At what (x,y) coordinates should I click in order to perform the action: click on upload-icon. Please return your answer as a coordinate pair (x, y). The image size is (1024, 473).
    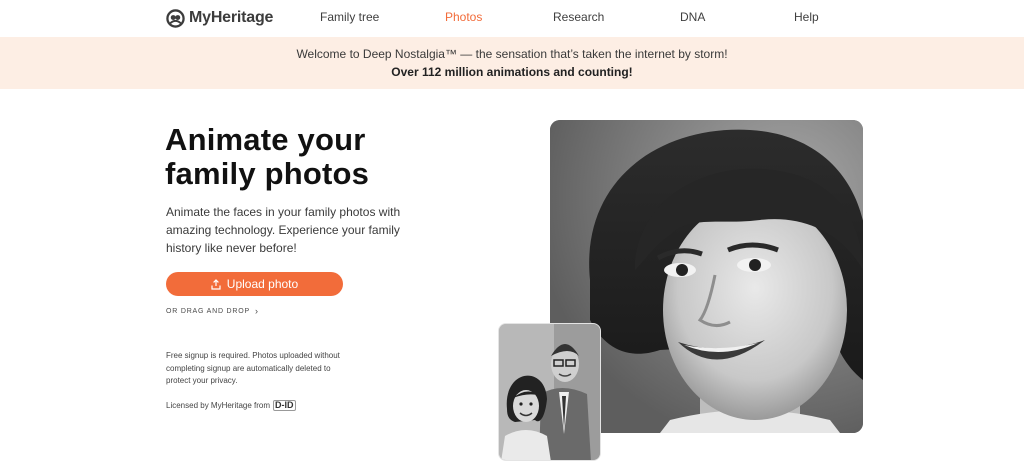
    Looking at the image, I should click on (216, 284).